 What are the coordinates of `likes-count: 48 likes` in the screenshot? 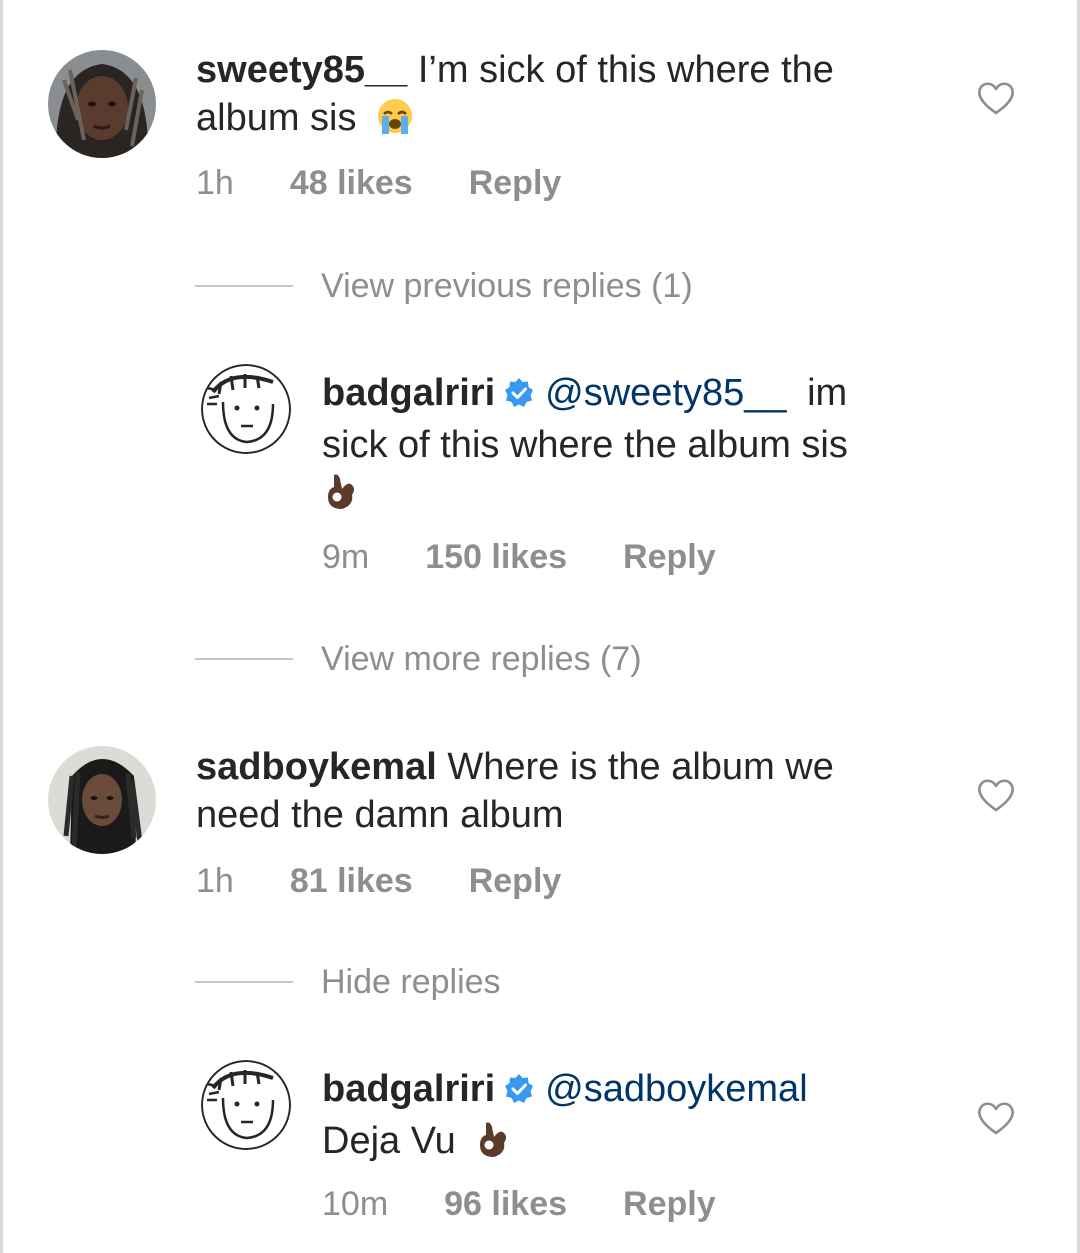 It's located at (351, 183).